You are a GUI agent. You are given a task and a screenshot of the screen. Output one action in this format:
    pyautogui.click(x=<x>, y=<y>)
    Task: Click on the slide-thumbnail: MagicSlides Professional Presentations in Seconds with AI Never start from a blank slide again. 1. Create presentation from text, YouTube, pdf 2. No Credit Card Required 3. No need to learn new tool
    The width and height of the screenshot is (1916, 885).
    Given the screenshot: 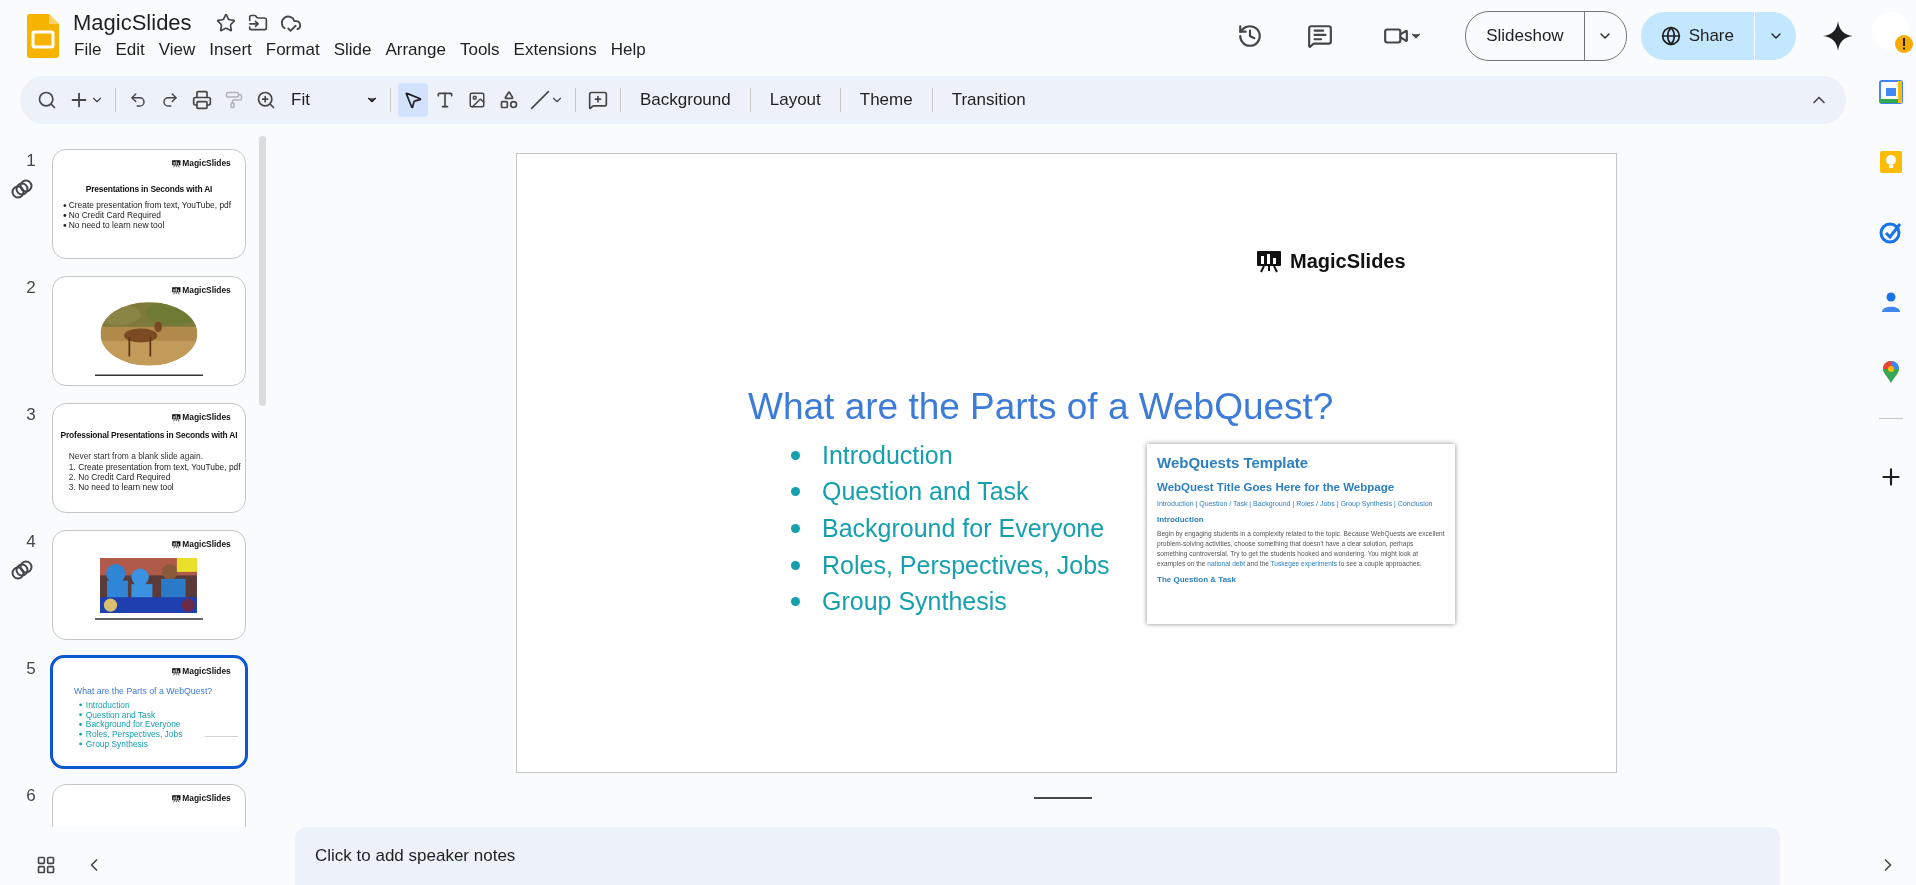 What is the action you would take?
    pyautogui.click(x=149, y=458)
    